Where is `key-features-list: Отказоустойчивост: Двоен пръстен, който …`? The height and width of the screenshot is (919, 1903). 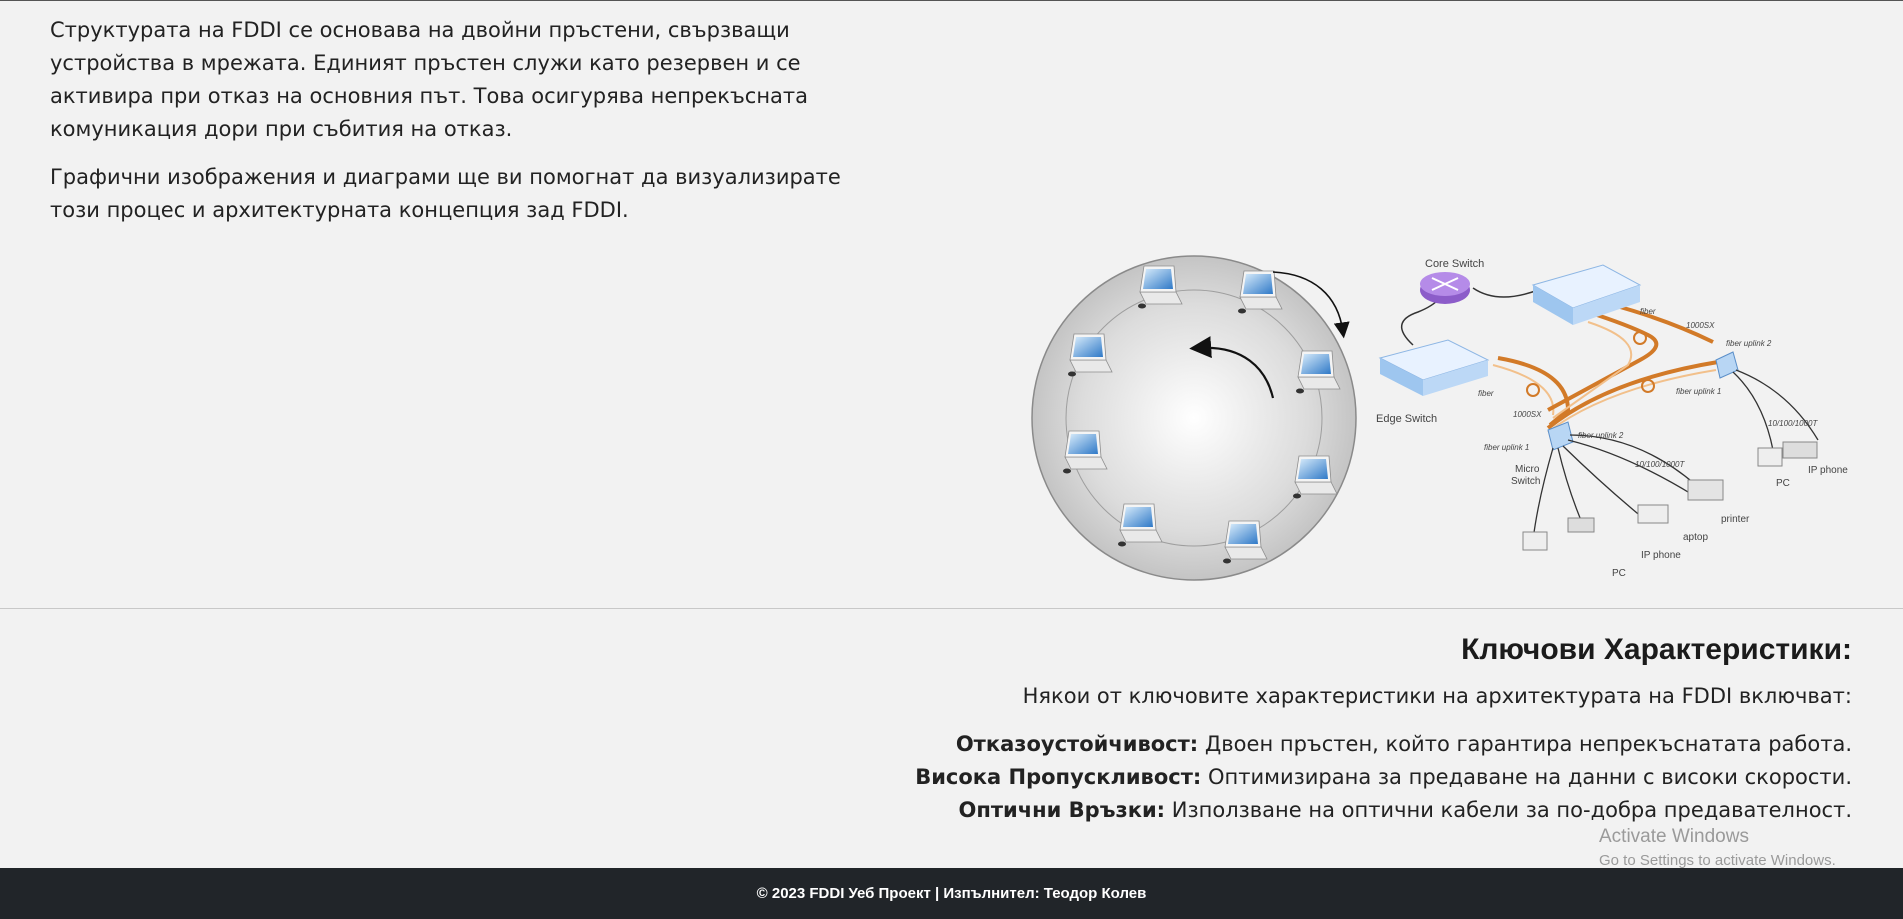
key-features-list: Отказоустойчивост: Двоен пръстен, който … is located at coordinates (1302, 777).